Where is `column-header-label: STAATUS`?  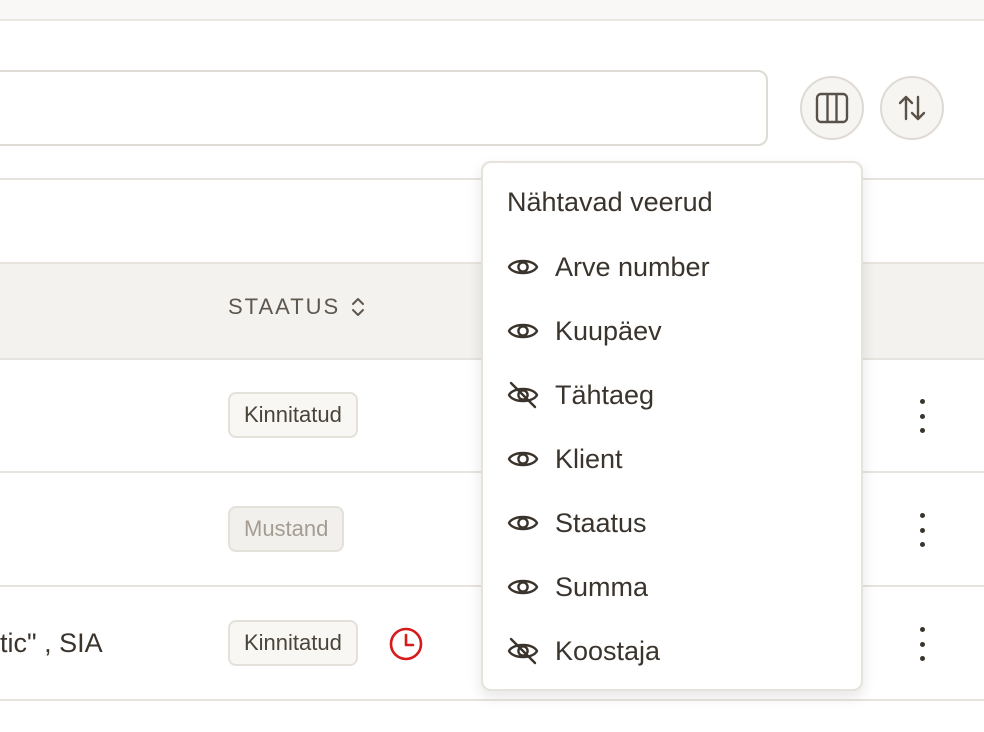 column-header-label: STAATUS is located at coordinates (284, 306).